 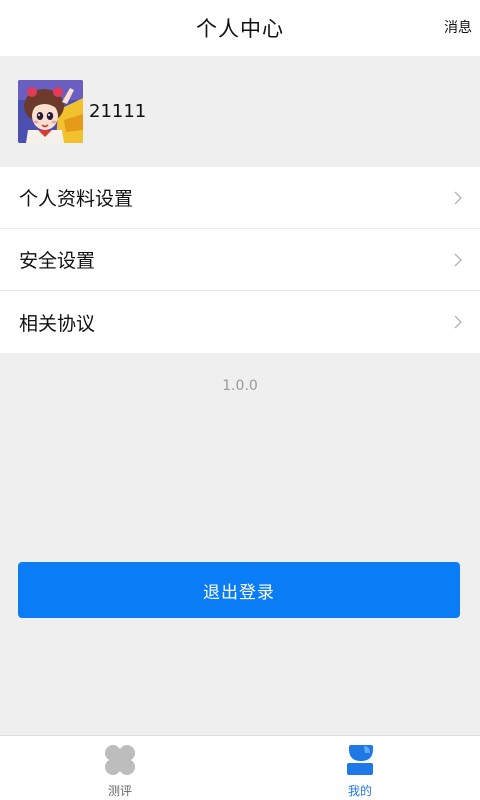 What do you see at coordinates (120, 760) in the screenshot?
I see `clover-icon` at bounding box center [120, 760].